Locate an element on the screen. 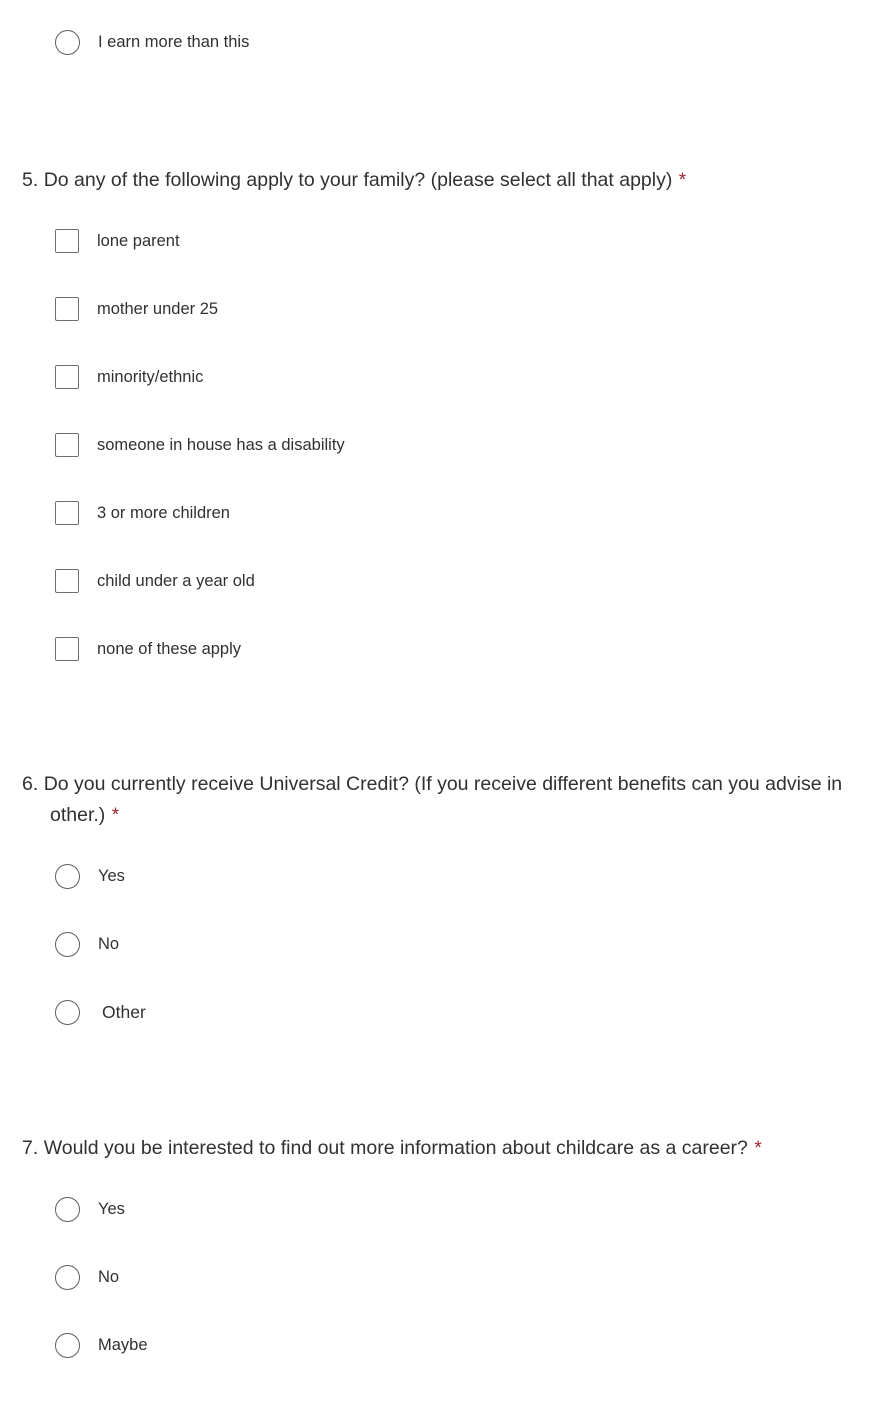  question-number-6: 6. is located at coordinates (30, 784).